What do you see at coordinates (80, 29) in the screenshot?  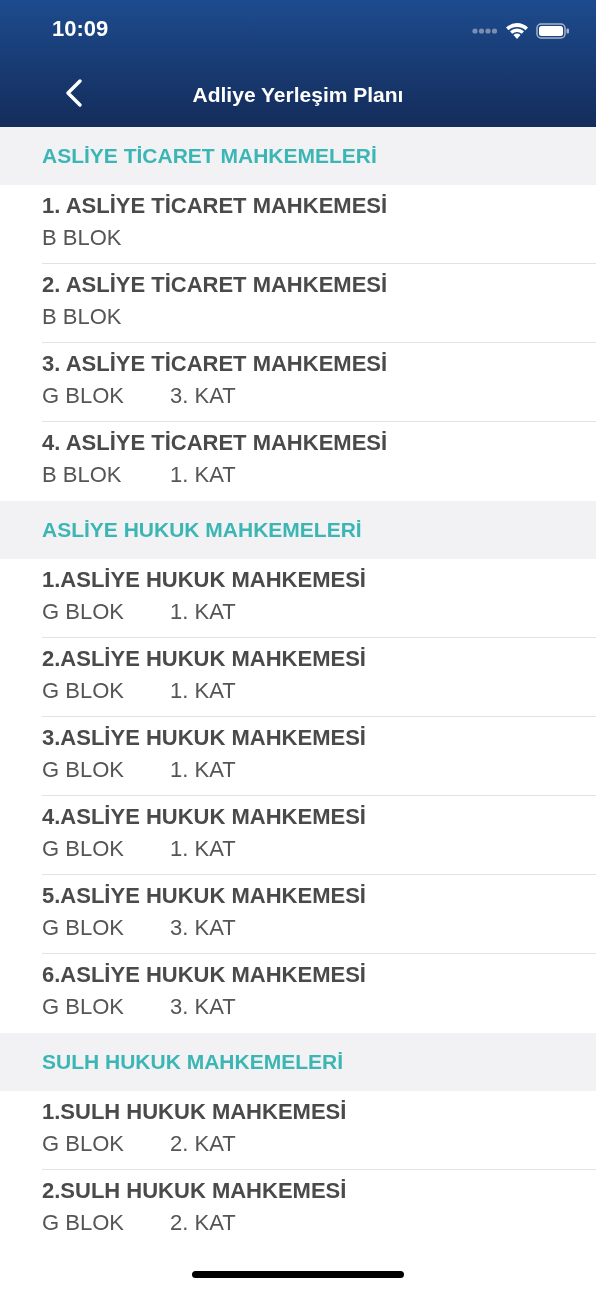 I see `status-time: 10:09` at bounding box center [80, 29].